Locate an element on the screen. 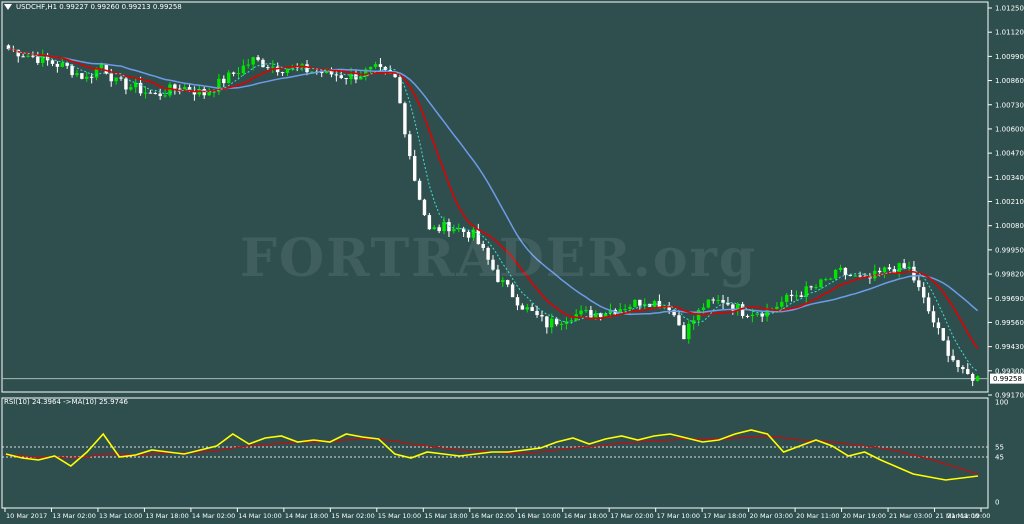  time-tick-label: 13 Mar 02:00 is located at coordinates (73, 516).